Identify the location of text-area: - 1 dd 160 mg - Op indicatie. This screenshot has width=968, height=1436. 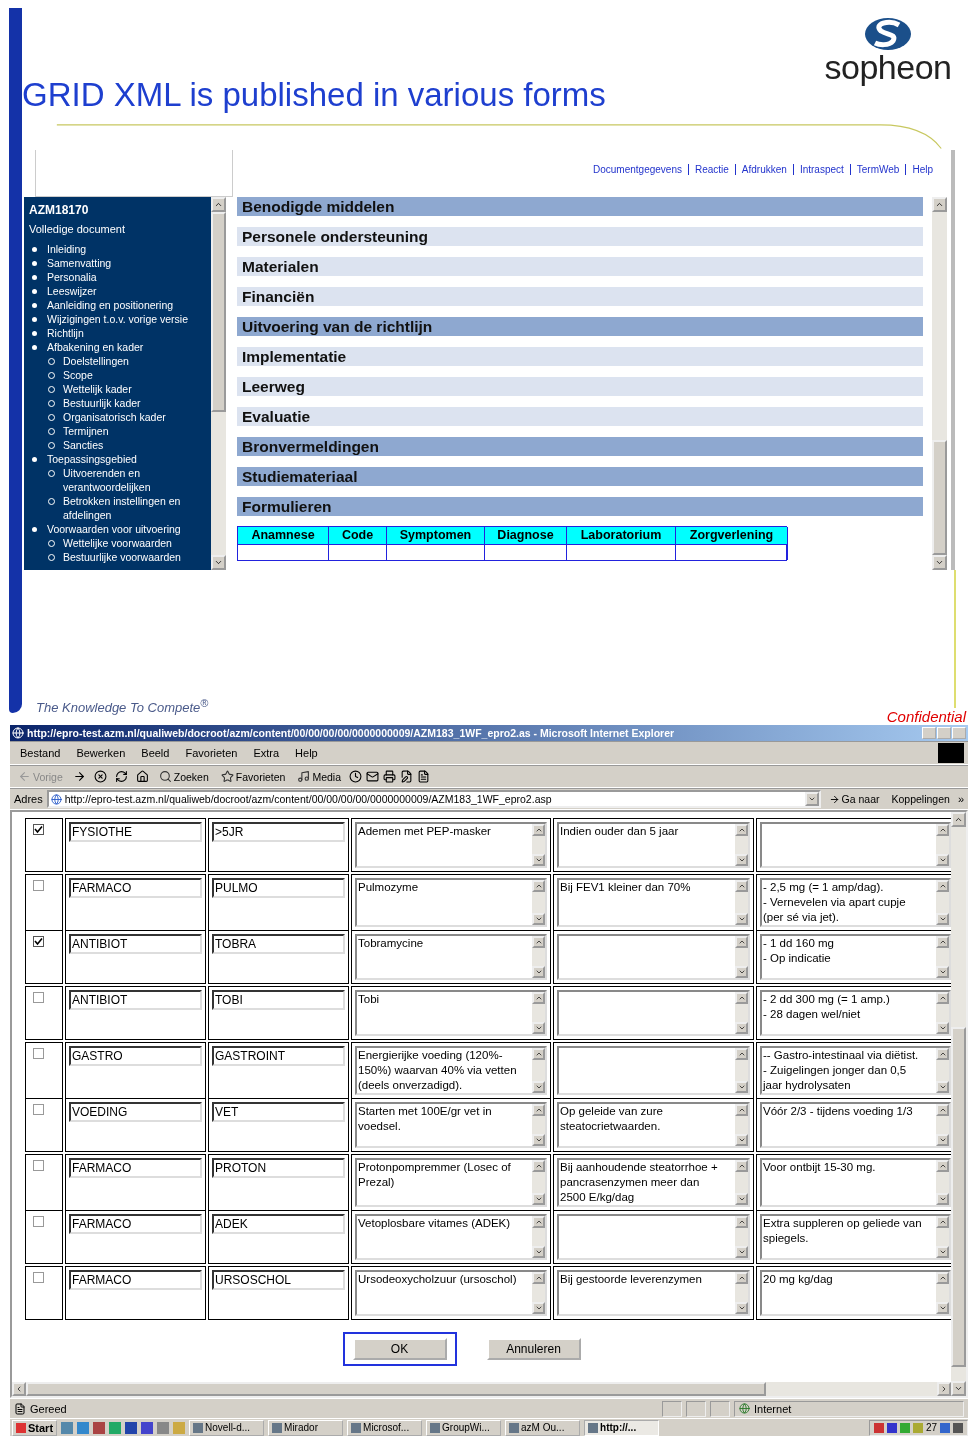
(855, 957).